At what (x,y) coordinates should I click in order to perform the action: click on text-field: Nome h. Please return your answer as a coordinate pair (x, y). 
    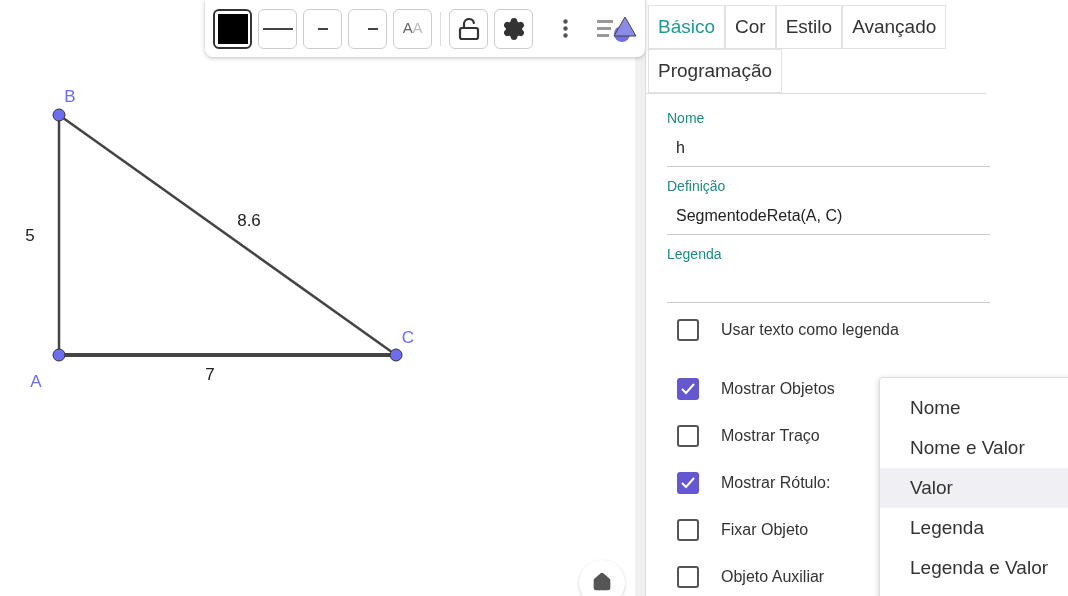
    Looking at the image, I should click on (828, 137).